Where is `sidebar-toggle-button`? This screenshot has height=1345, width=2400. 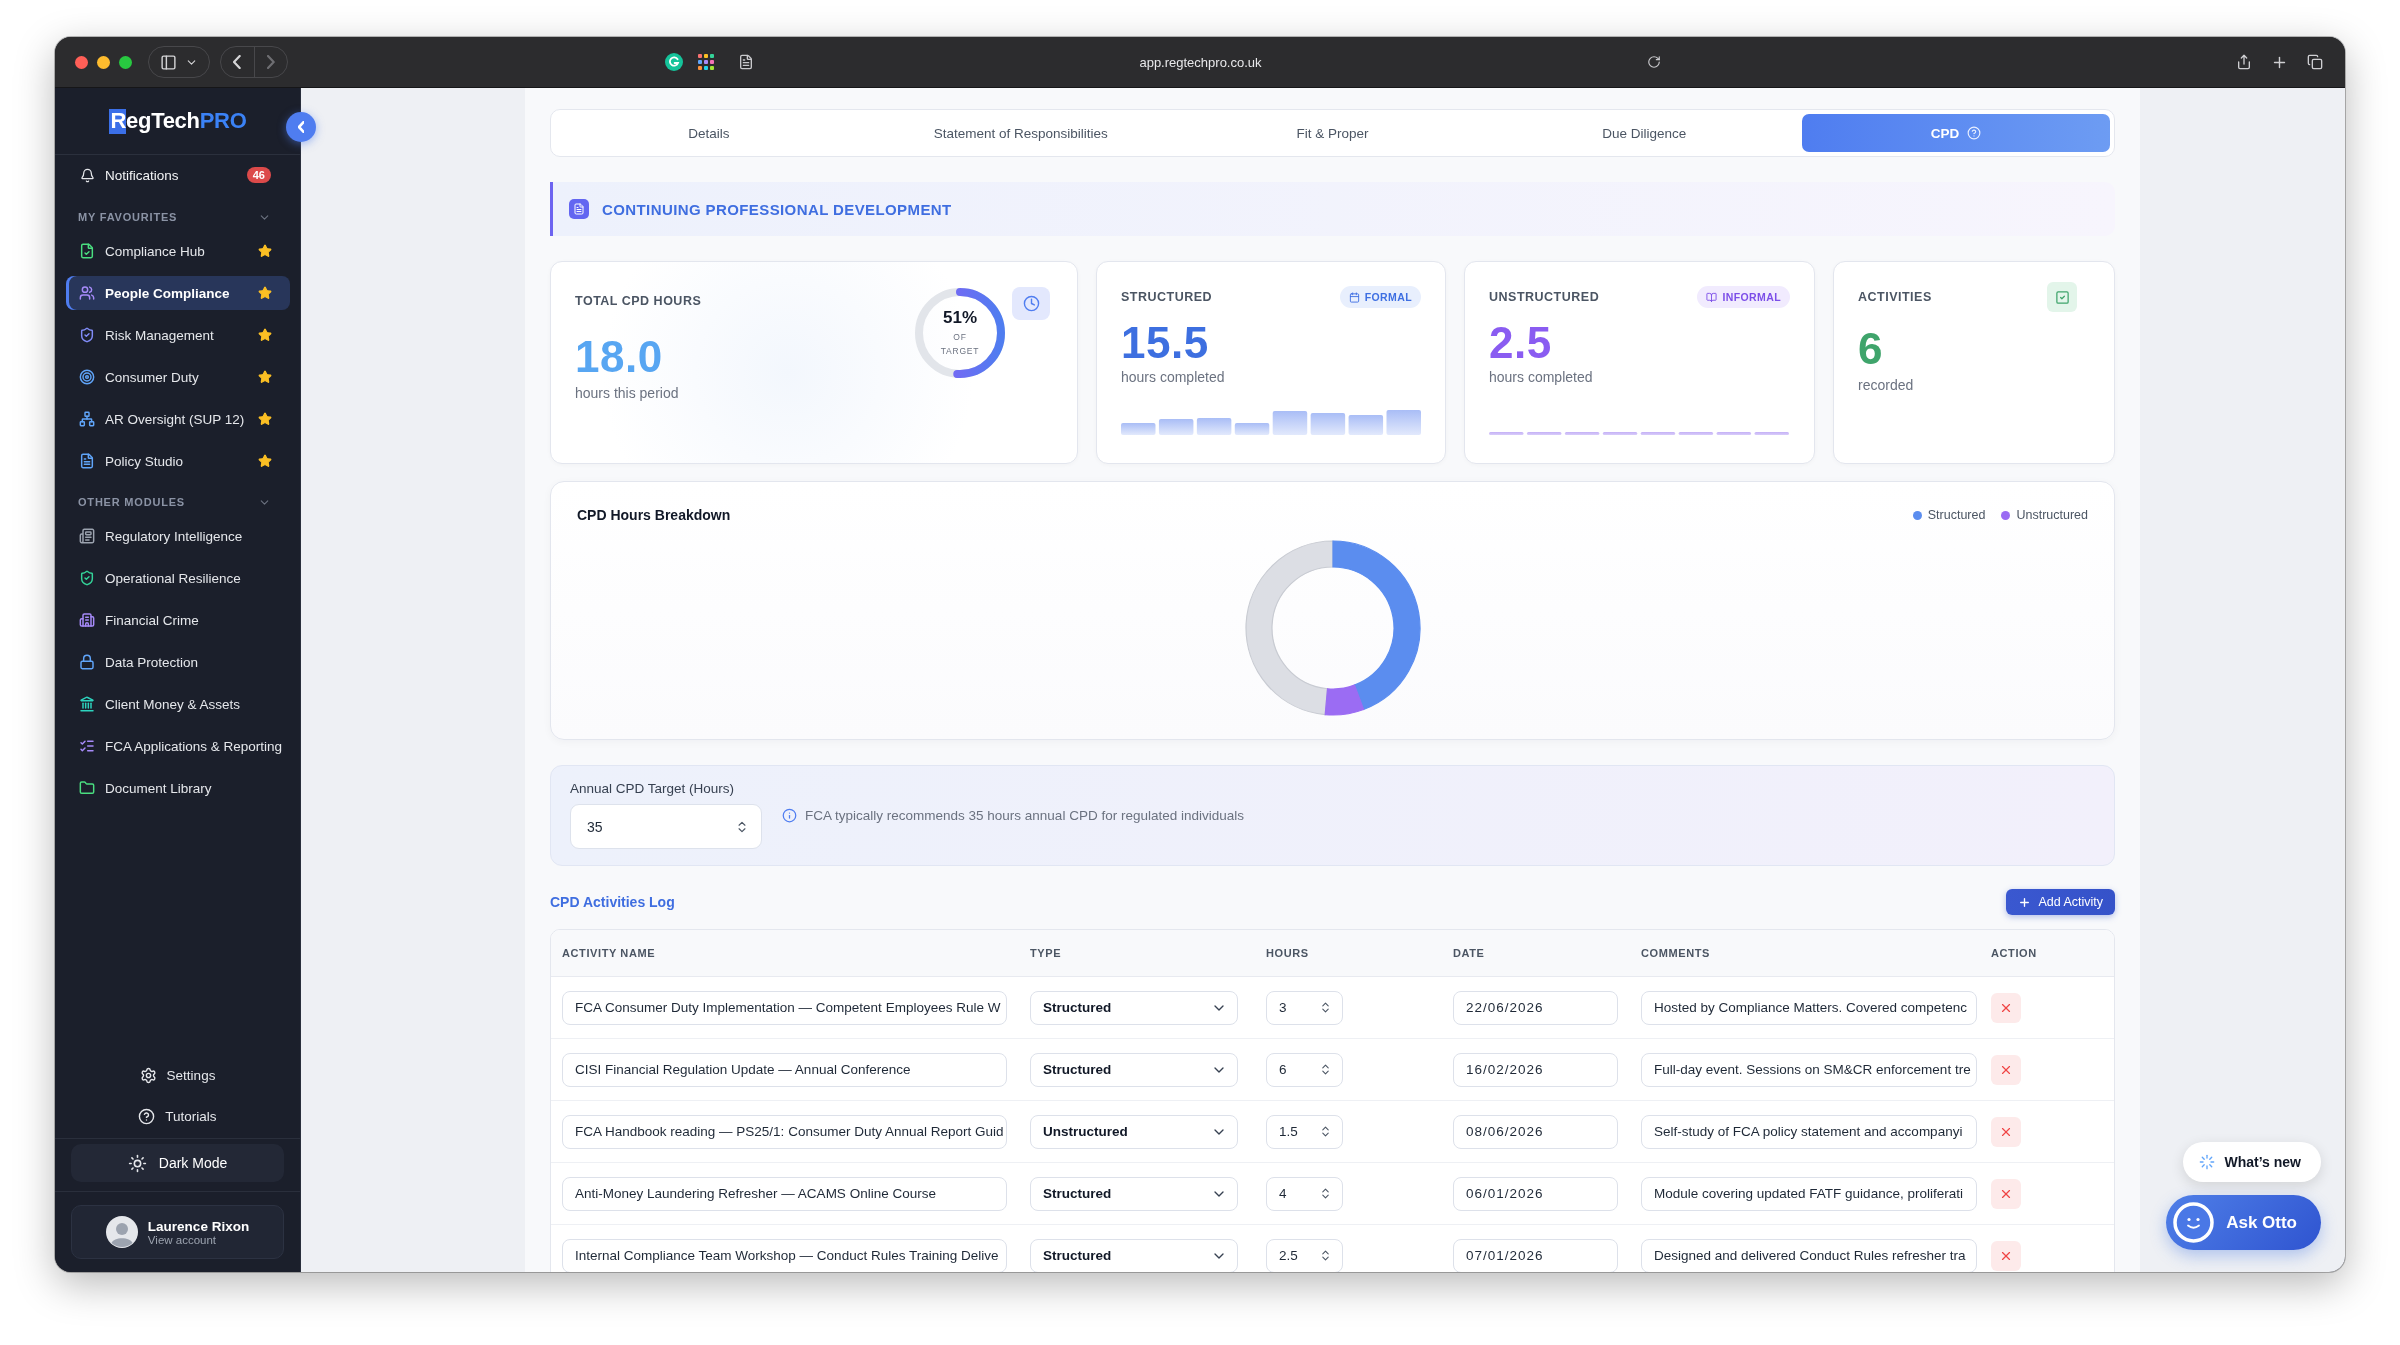
sidebar-toggle-button is located at coordinates (179, 62).